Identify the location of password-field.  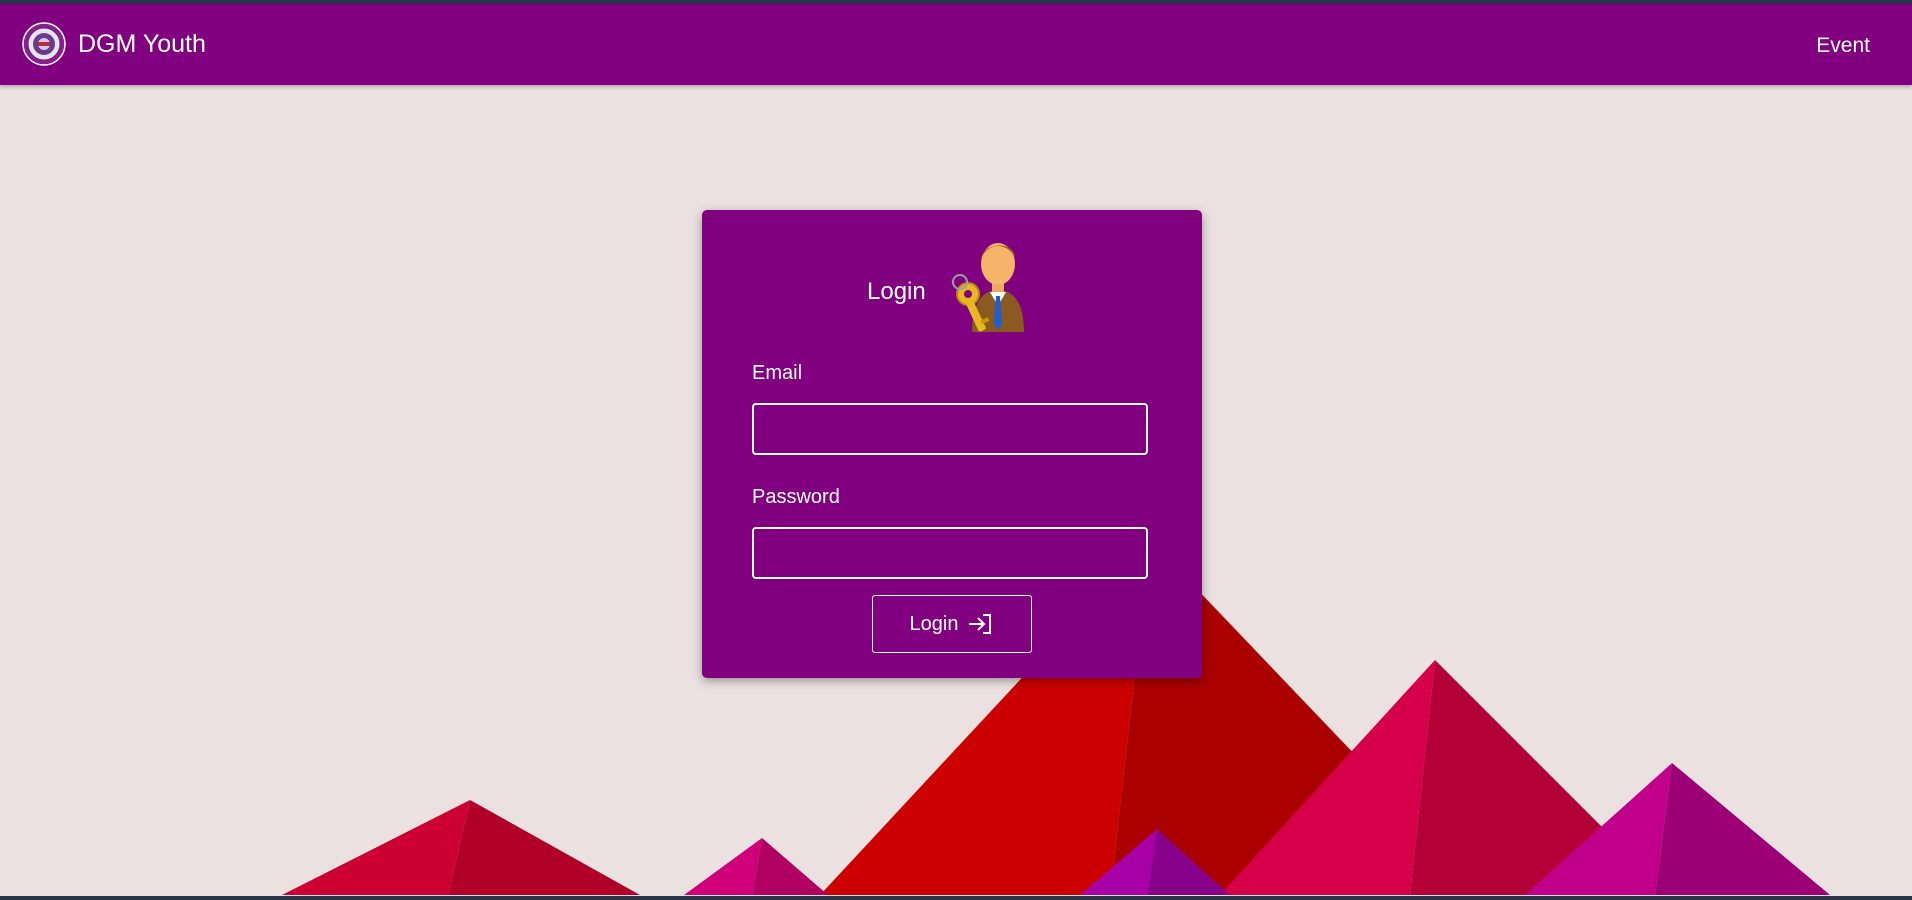
(950, 553).